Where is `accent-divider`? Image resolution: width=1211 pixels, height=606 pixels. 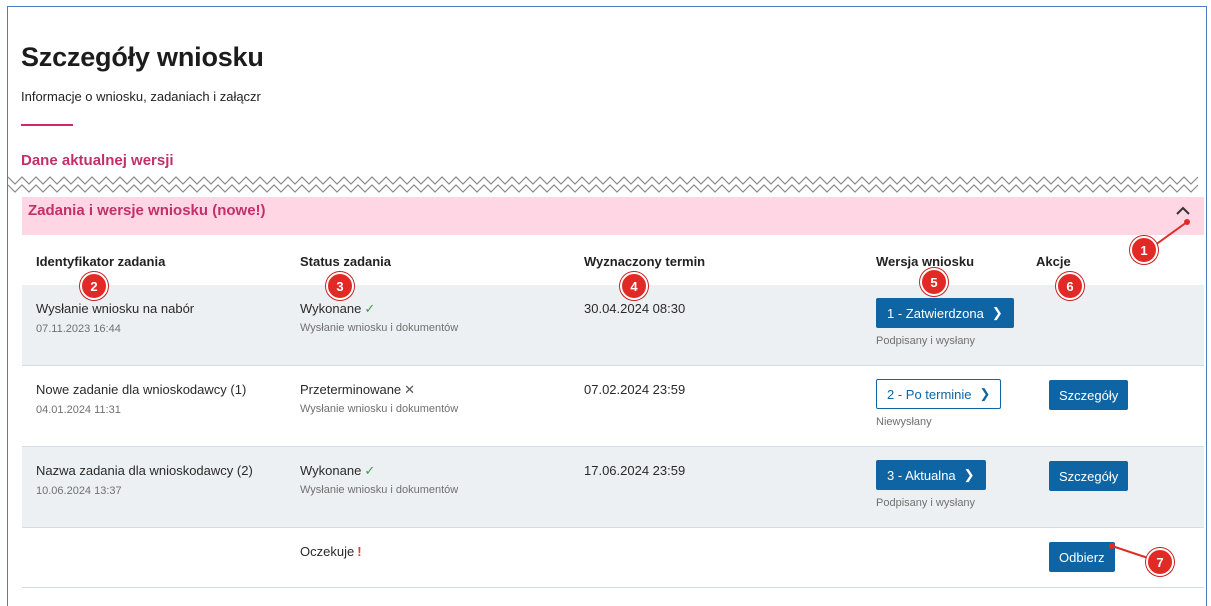
accent-divider is located at coordinates (47, 125).